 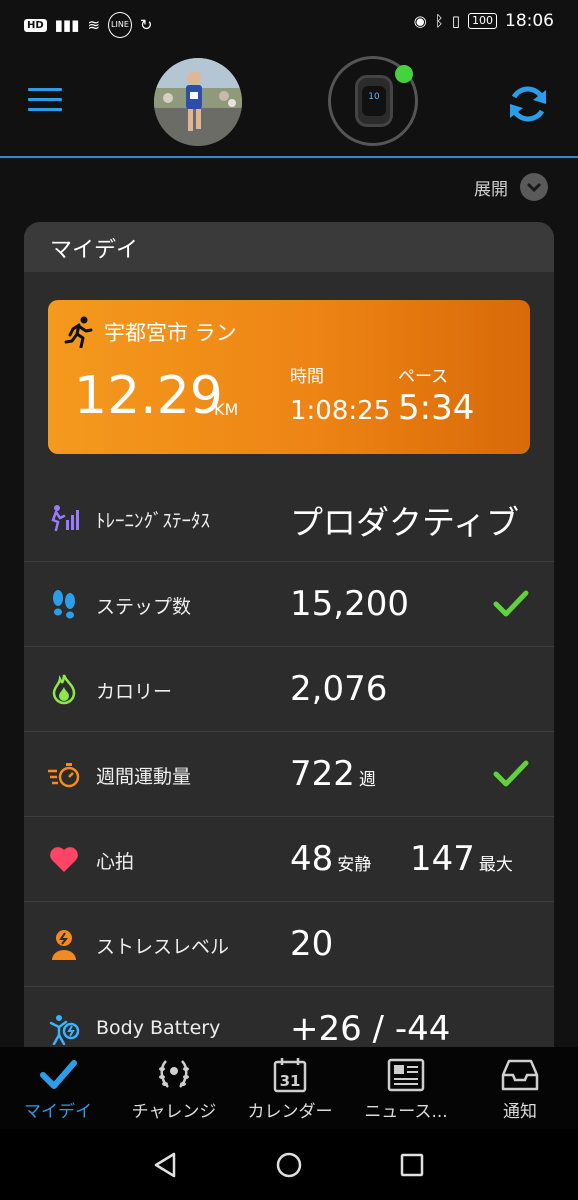 What do you see at coordinates (58, 1112) in the screenshot?
I see `nav-my-day-label: マイデイ` at bounding box center [58, 1112].